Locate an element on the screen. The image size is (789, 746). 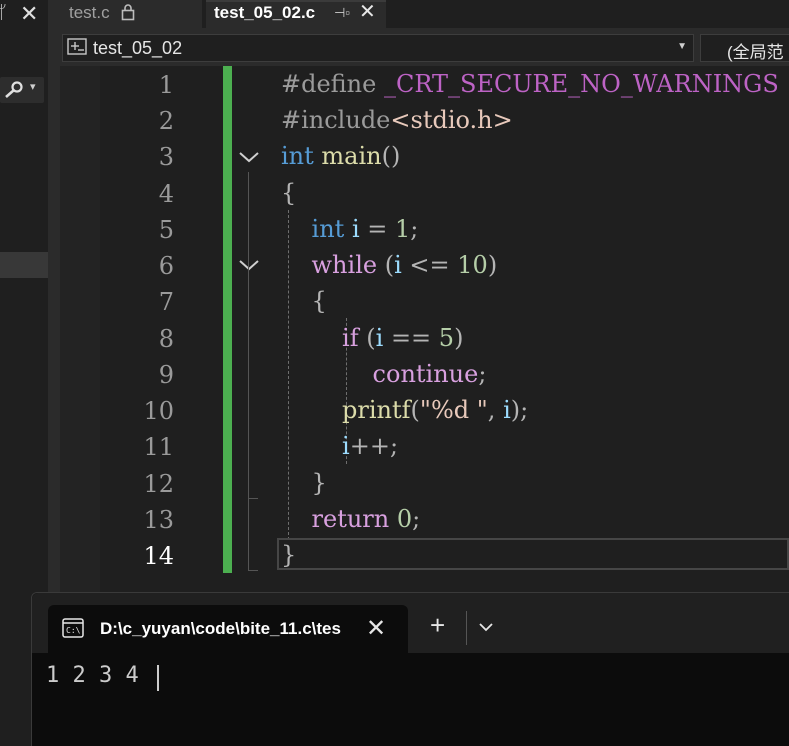
new-tab-button: + is located at coordinates (437, 625).